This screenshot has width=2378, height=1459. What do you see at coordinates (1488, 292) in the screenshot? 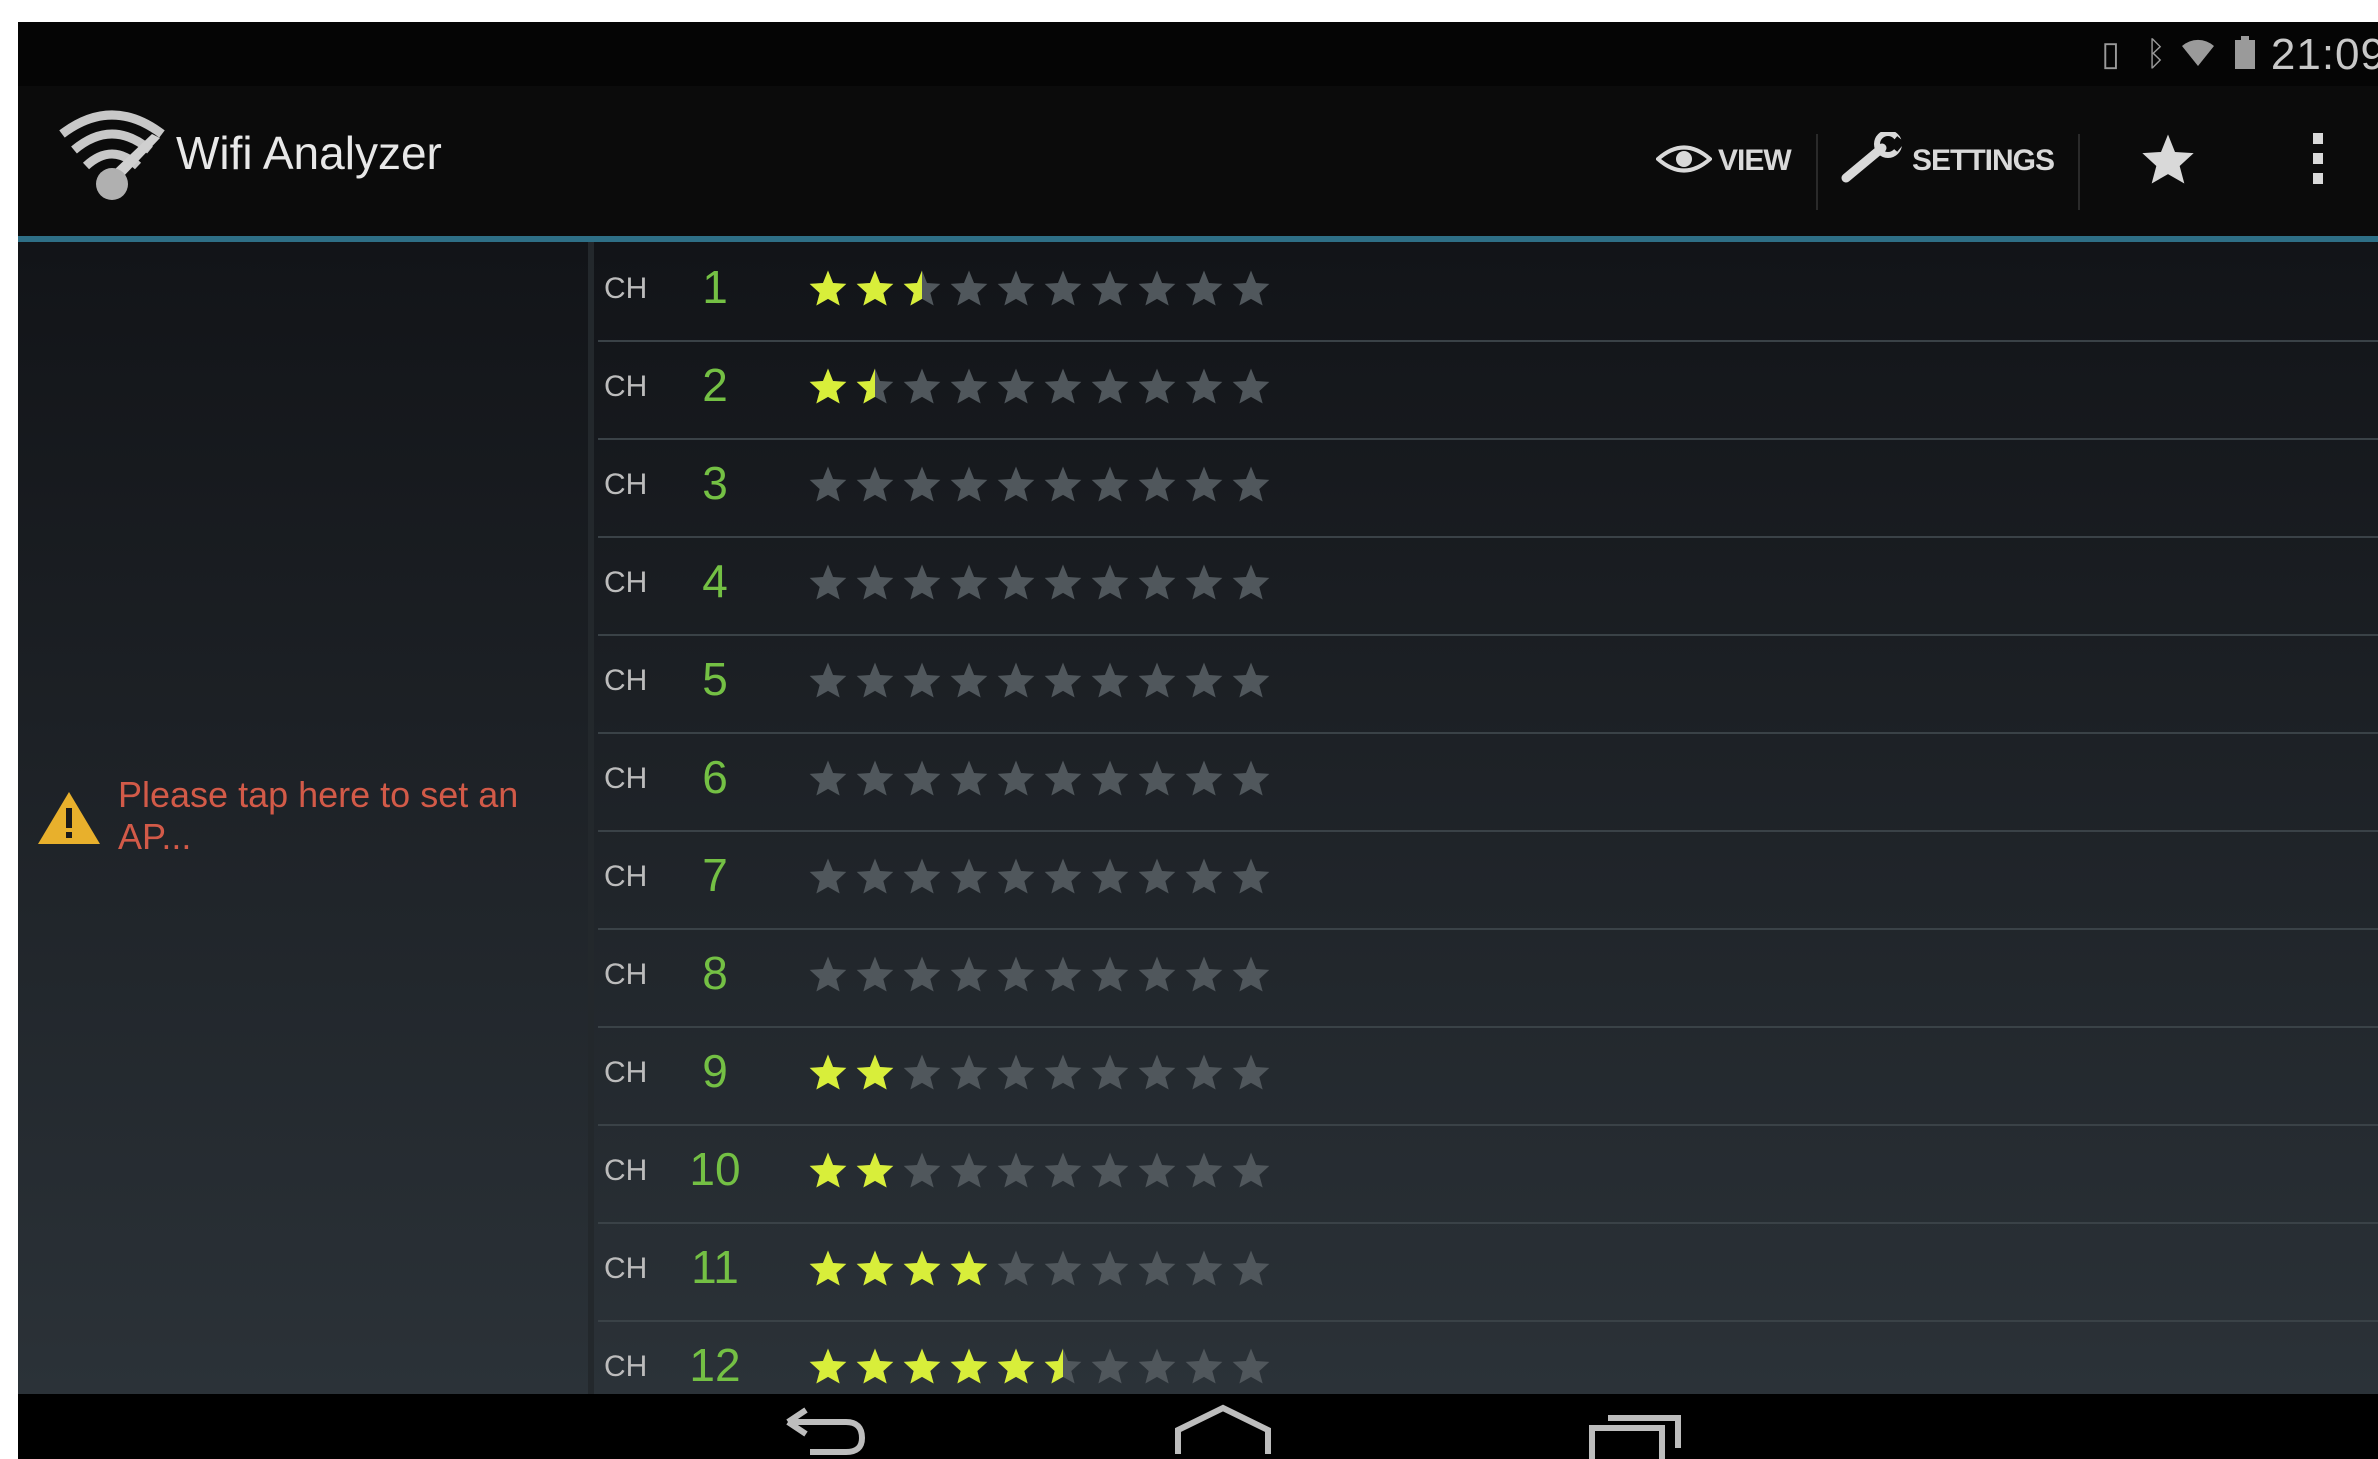
I see `channel-row-1: CH 1` at bounding box center [1488, 292].